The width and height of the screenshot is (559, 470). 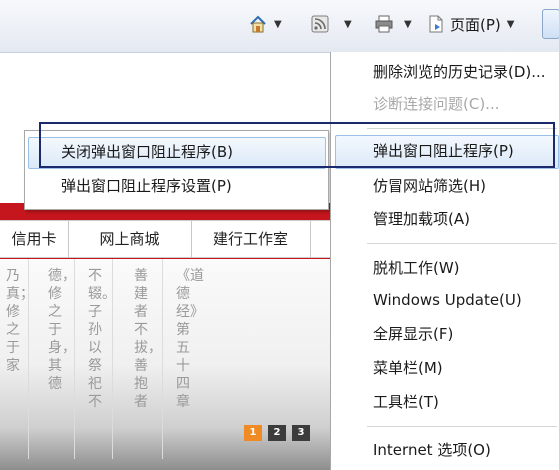 What do you see at coordinates (408, 24) in the screenshot?
I see `print-dropdown-icon: ▼` at bounding box center [408, 24].